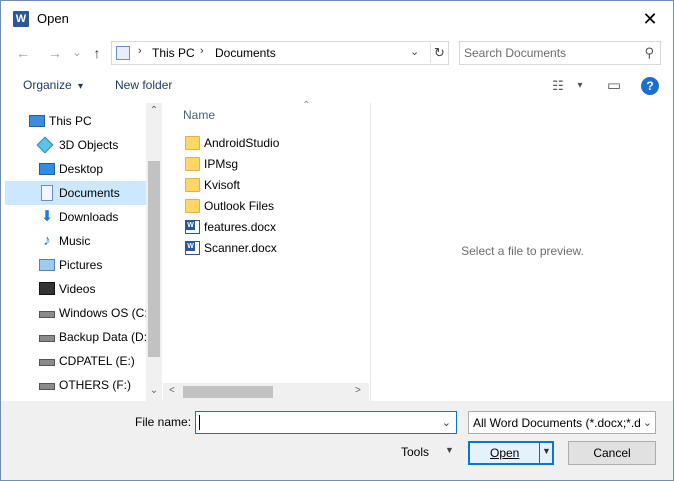 Image resolution: width=674 pixels, height=481 pixels. Describe the element at coordinates (163, 422) in the screenshot. I see `file-name-label: File name:` at that location.